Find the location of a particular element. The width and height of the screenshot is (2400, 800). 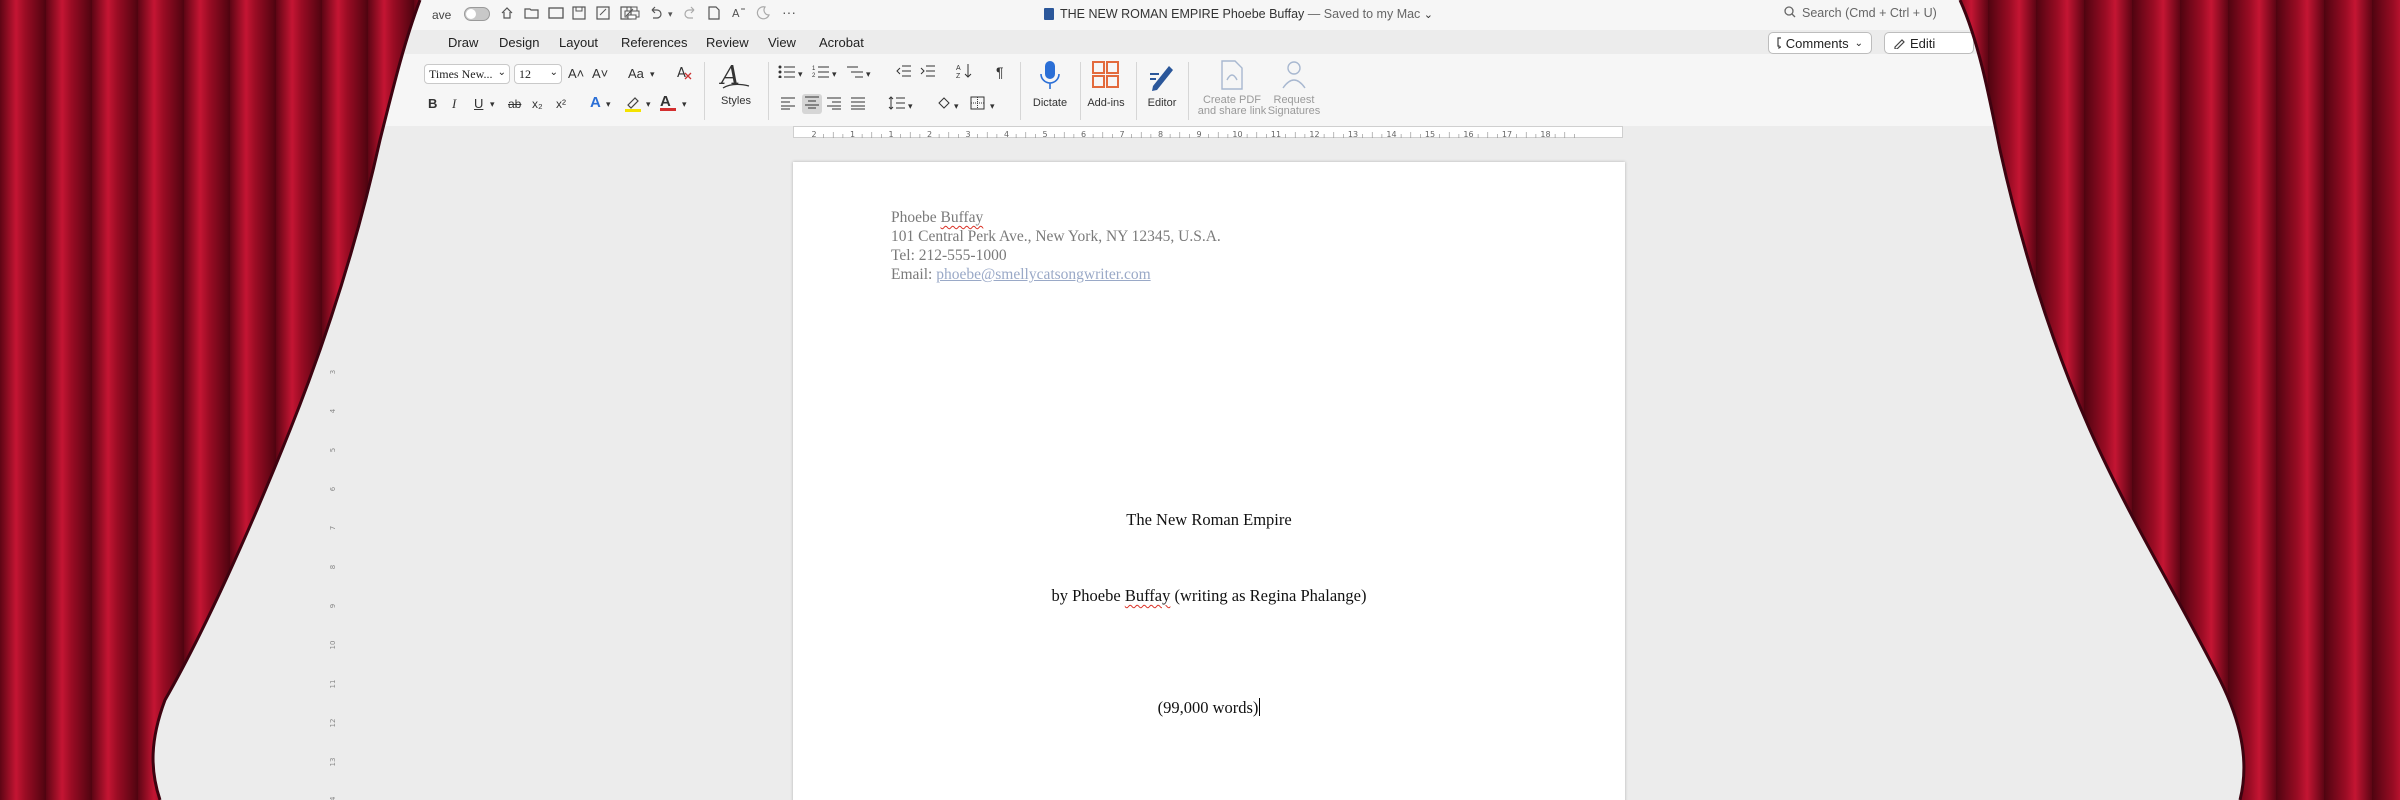

title-chevron-icon: ⌄ is located at coordinates (1428, 15).